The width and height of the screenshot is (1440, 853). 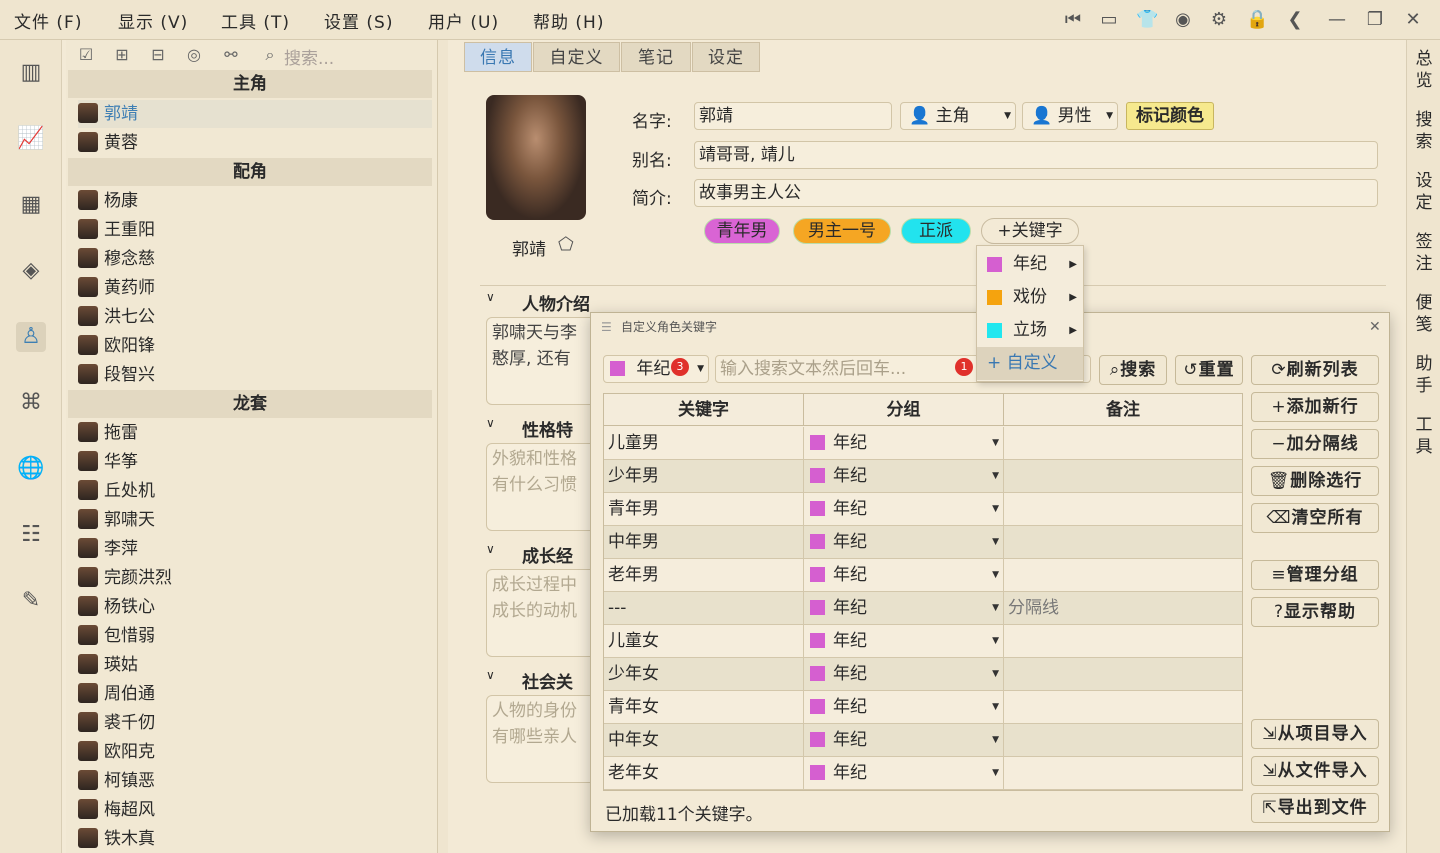 I want to click on command-icon: ⌘, so click(x=31, y=403).